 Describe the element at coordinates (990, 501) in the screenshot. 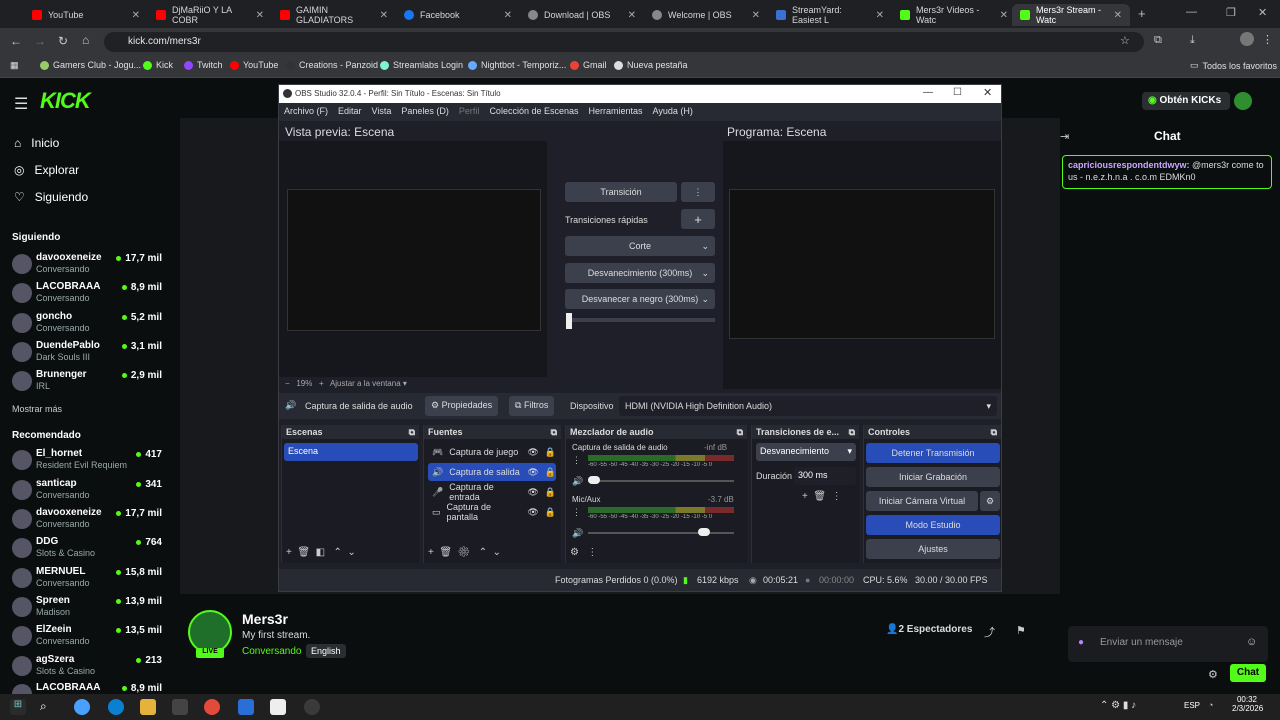

I see `gear-icon: ⚙` at that location.